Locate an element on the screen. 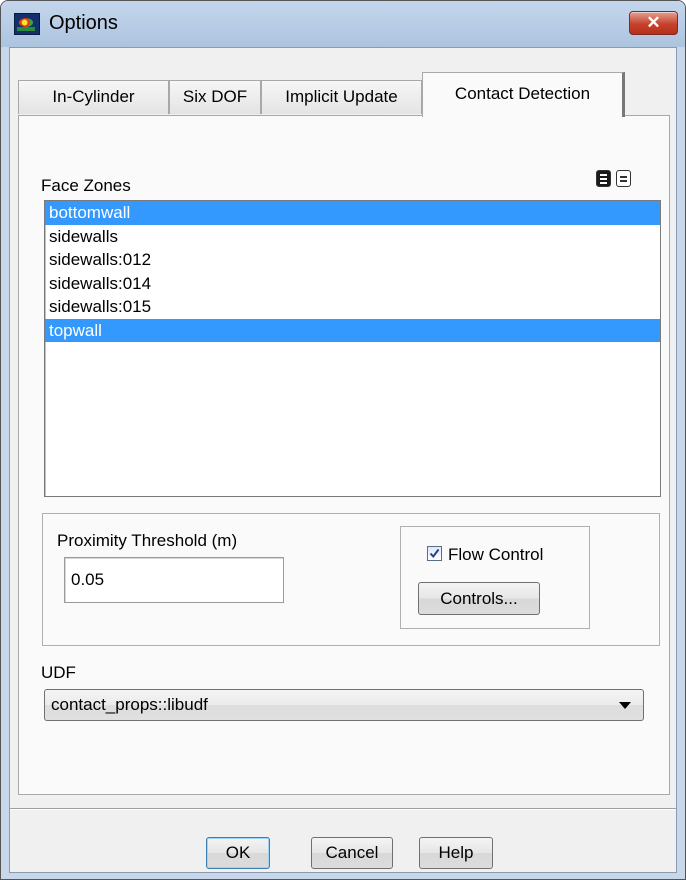 The width and height of the screenshot is (686, 880). help-button: Help is located at coordinates (456, 853).